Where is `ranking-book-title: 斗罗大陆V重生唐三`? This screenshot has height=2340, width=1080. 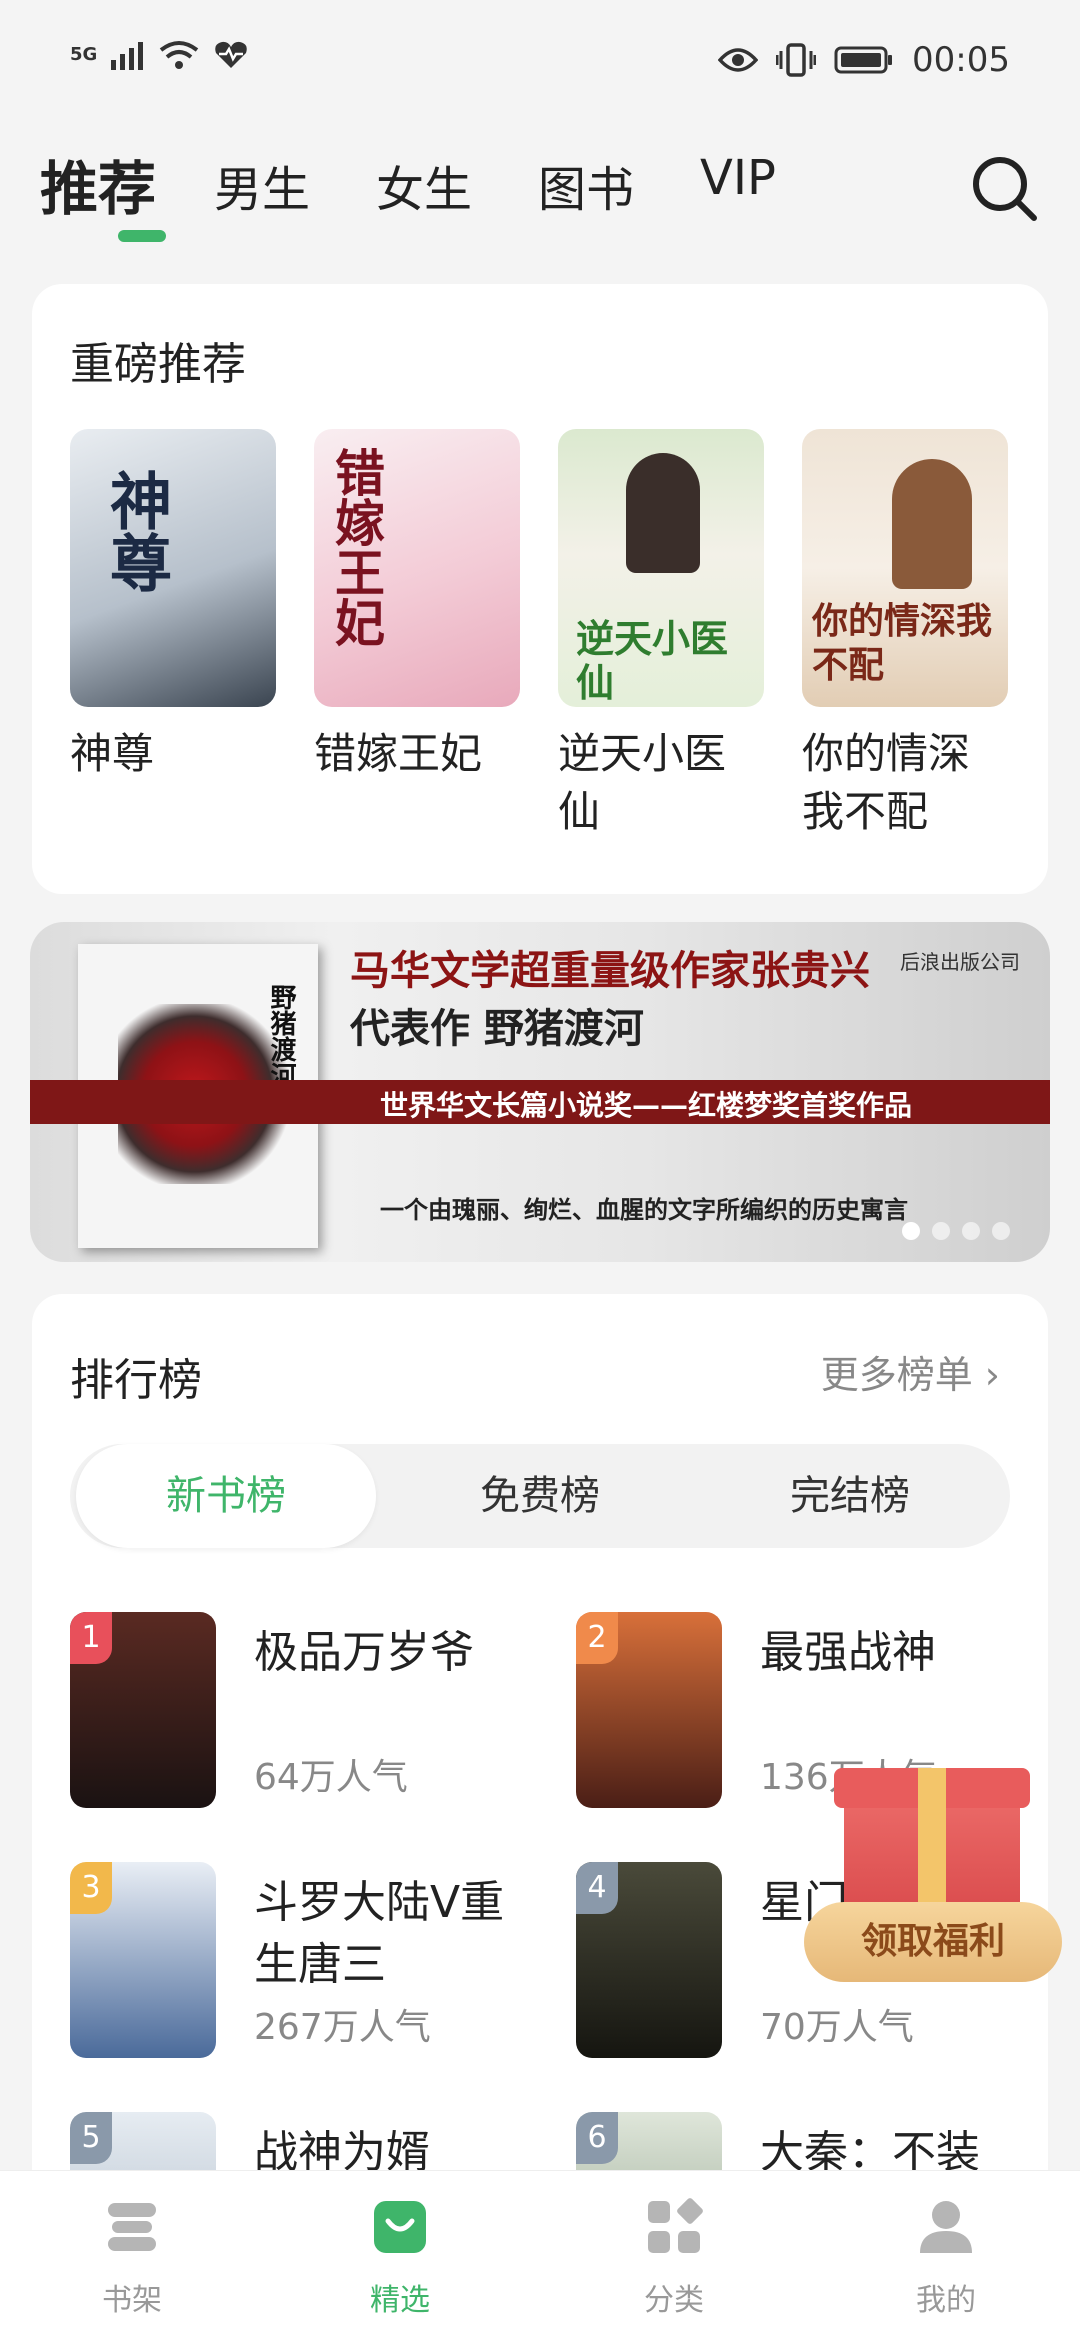 ranking-book-title: 斗罗大陆V重生唐三 is located at coordinates (379, 1933).